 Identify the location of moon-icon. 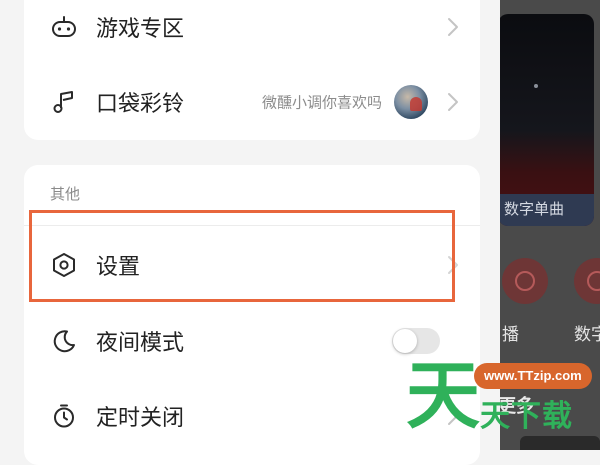
(64, 341).